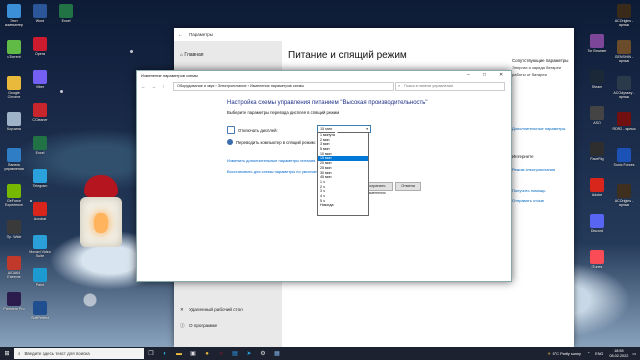 This screenshot has width=640, height=360. I want to click on chrome-icon: ●, so click(207, 353).